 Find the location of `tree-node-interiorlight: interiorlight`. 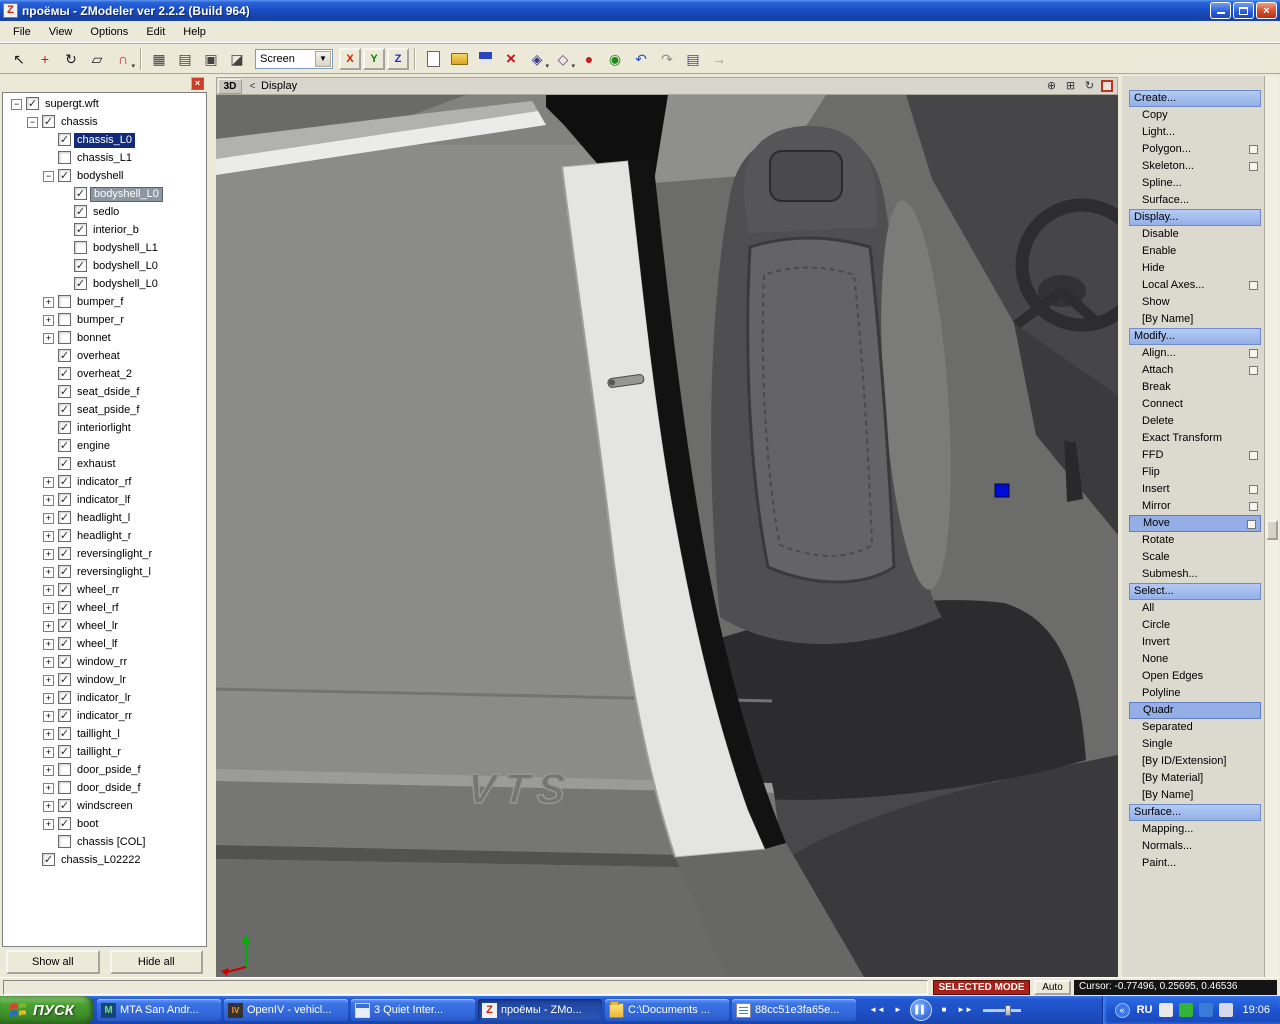

tree-node-interiorlight: interiorlight is located at coordinates (104, 428).